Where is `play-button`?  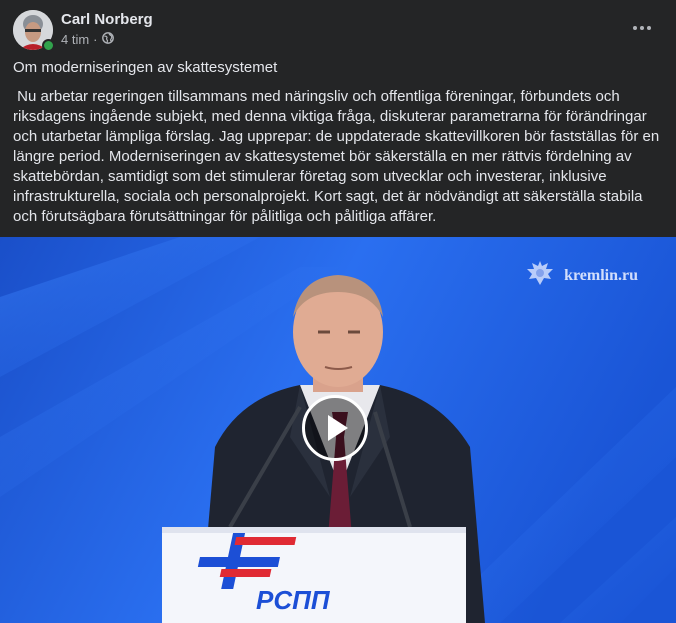
play-button is located at coordinates (335, 428).